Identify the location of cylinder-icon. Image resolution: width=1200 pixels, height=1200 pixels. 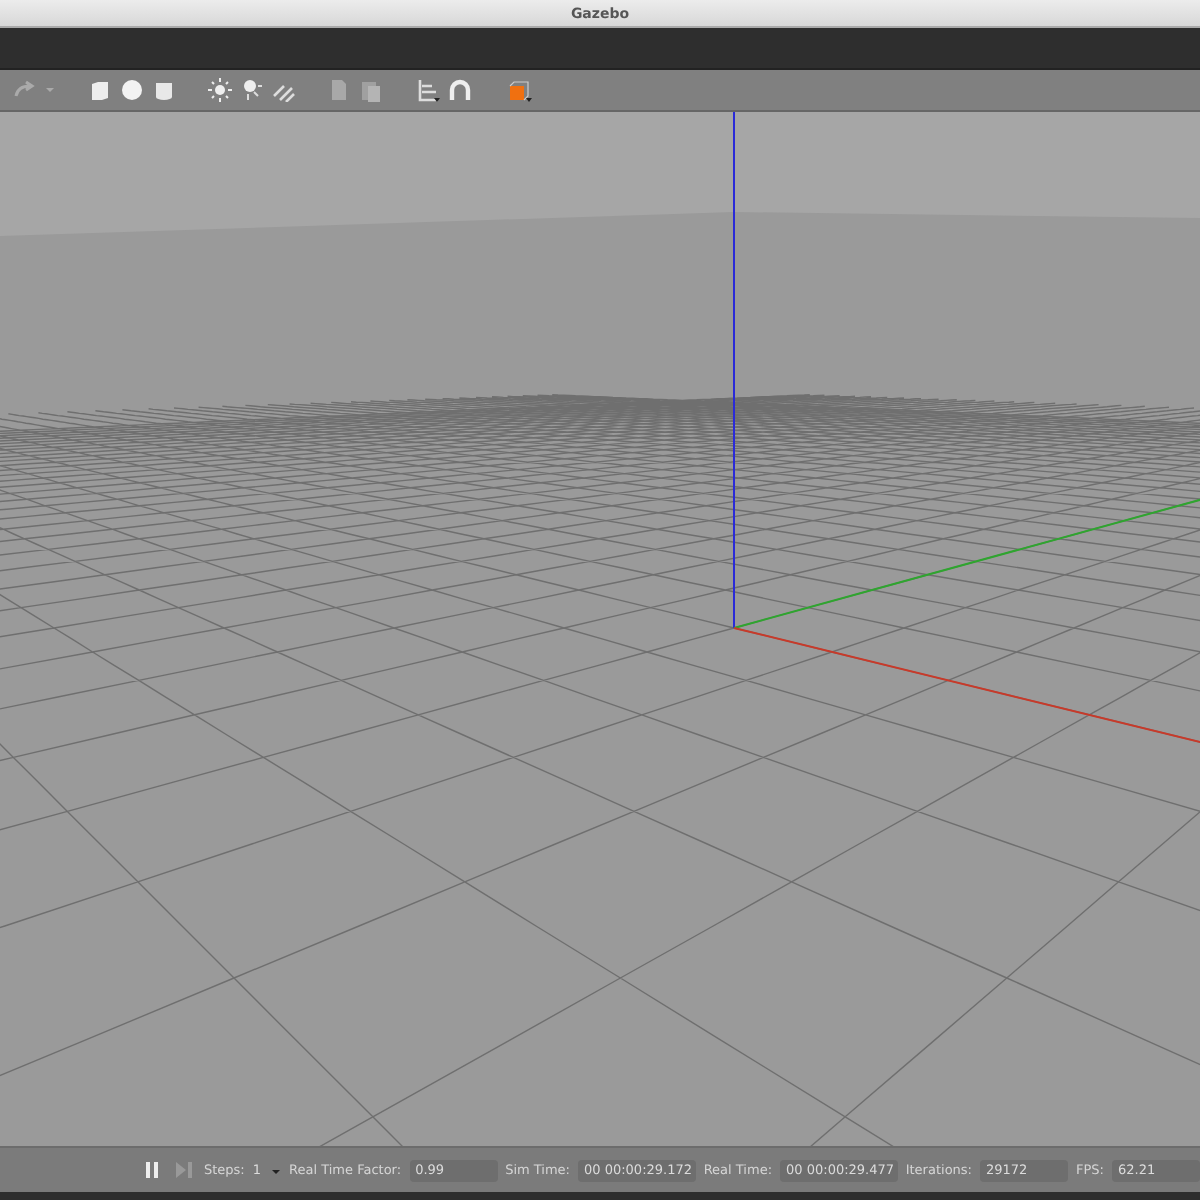
(164, 90).